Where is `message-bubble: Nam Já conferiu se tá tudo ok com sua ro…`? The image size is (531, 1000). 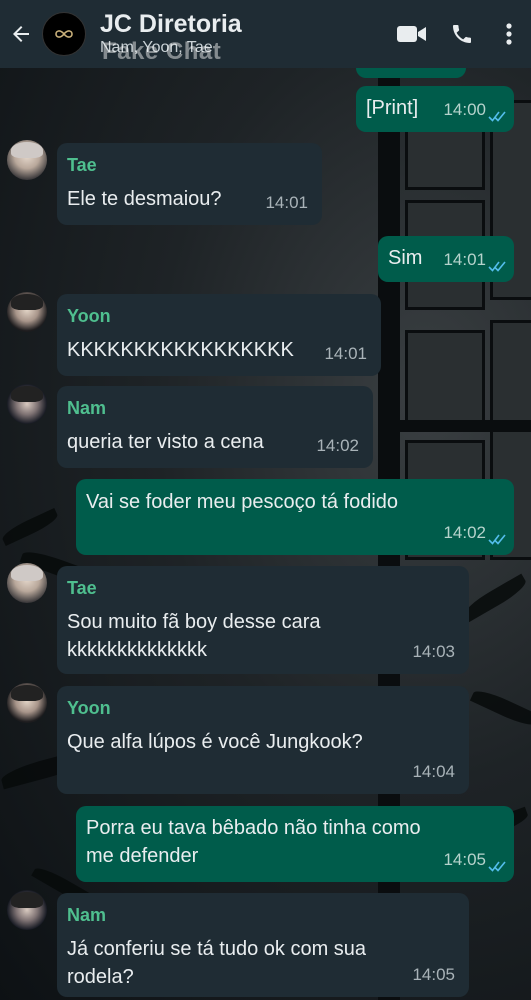
message-bubble: Nam Já conferiu se tá tudo ok com sua ro… is located at coordinates (263, 945).